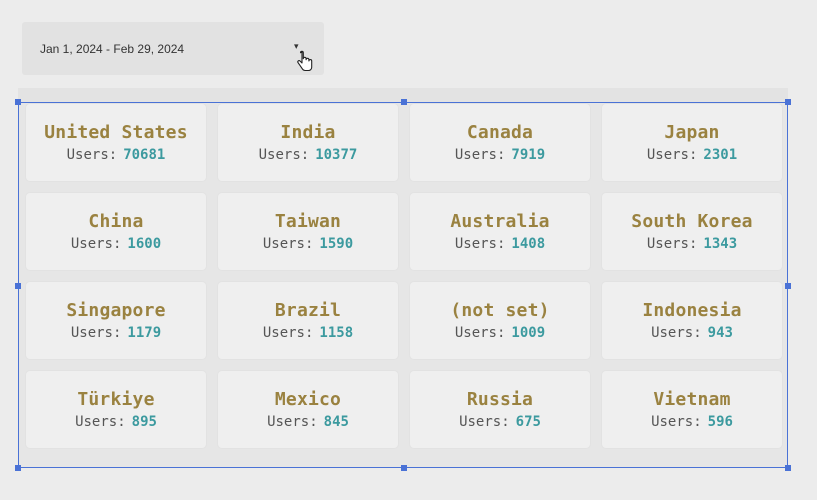 The width and height of the screenshot is (817, 500). What do you see at coordinates (308, 399) in the screenshot?
I see `country-name: Mexico` at bounding box center [308, 399].